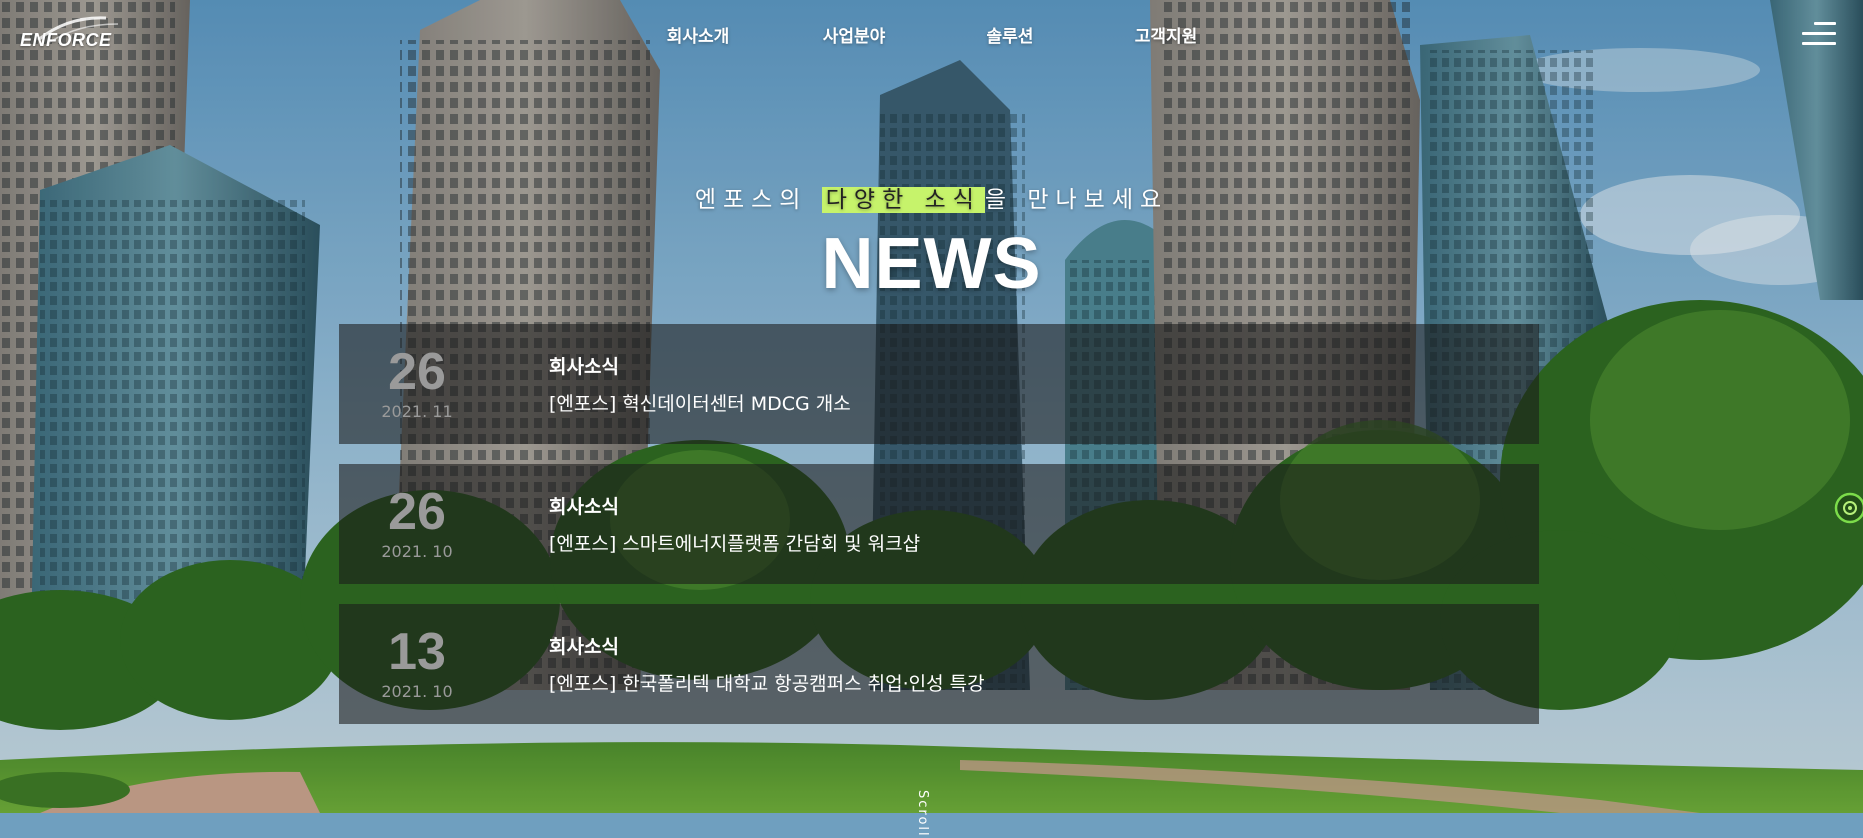 The width and height of the screenshot is (1863, 838). I want to click on nav-item-business: 사업분야, so click(854, 34).